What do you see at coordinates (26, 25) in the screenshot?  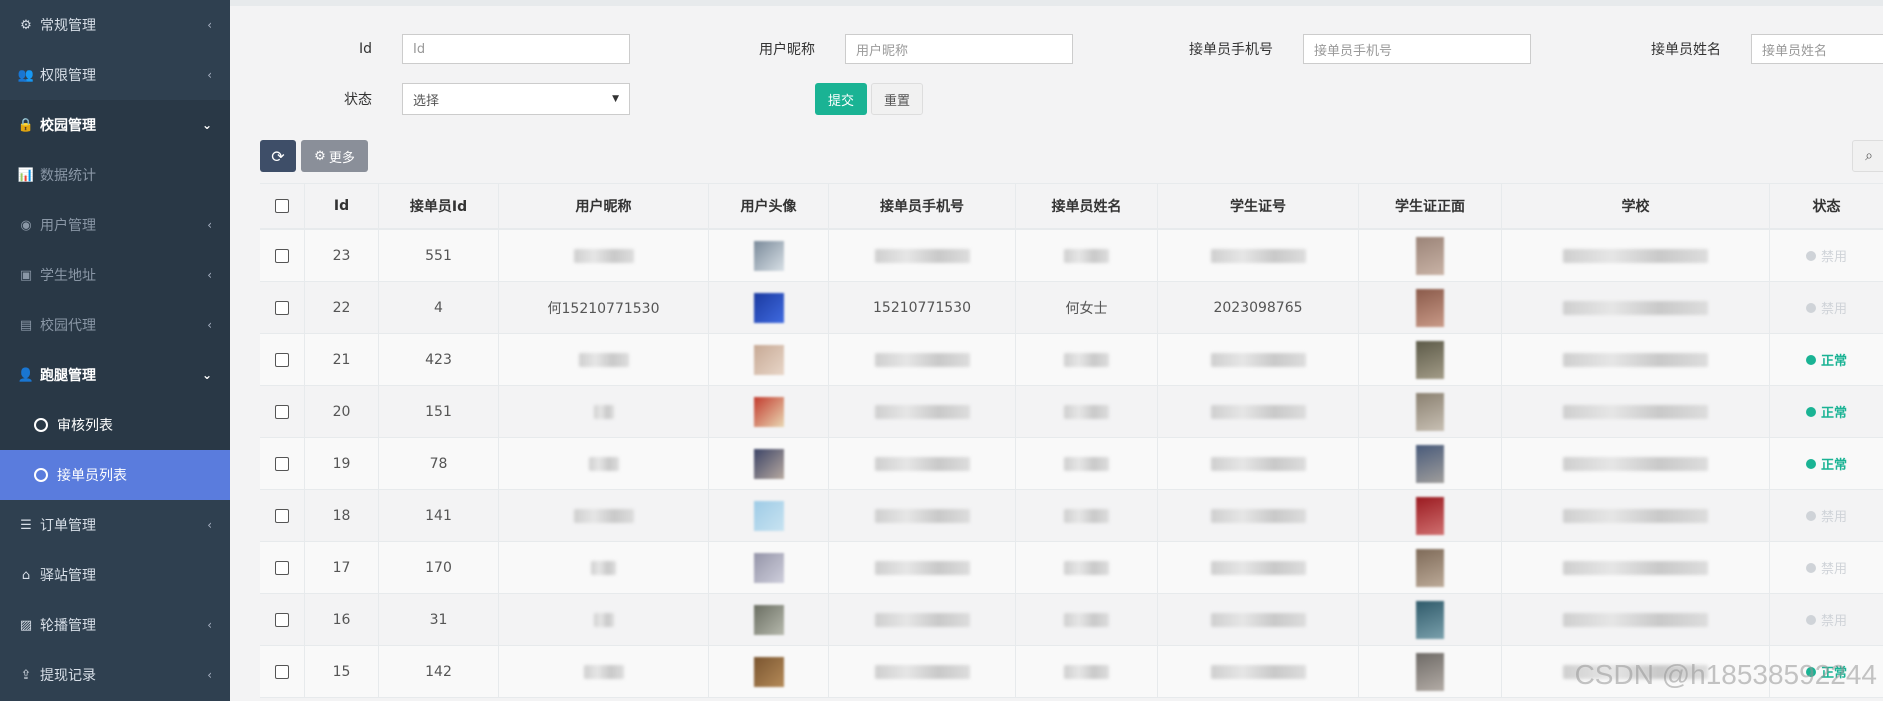 I see `gears-icon: ⚙` at bounding box center [26, 25].